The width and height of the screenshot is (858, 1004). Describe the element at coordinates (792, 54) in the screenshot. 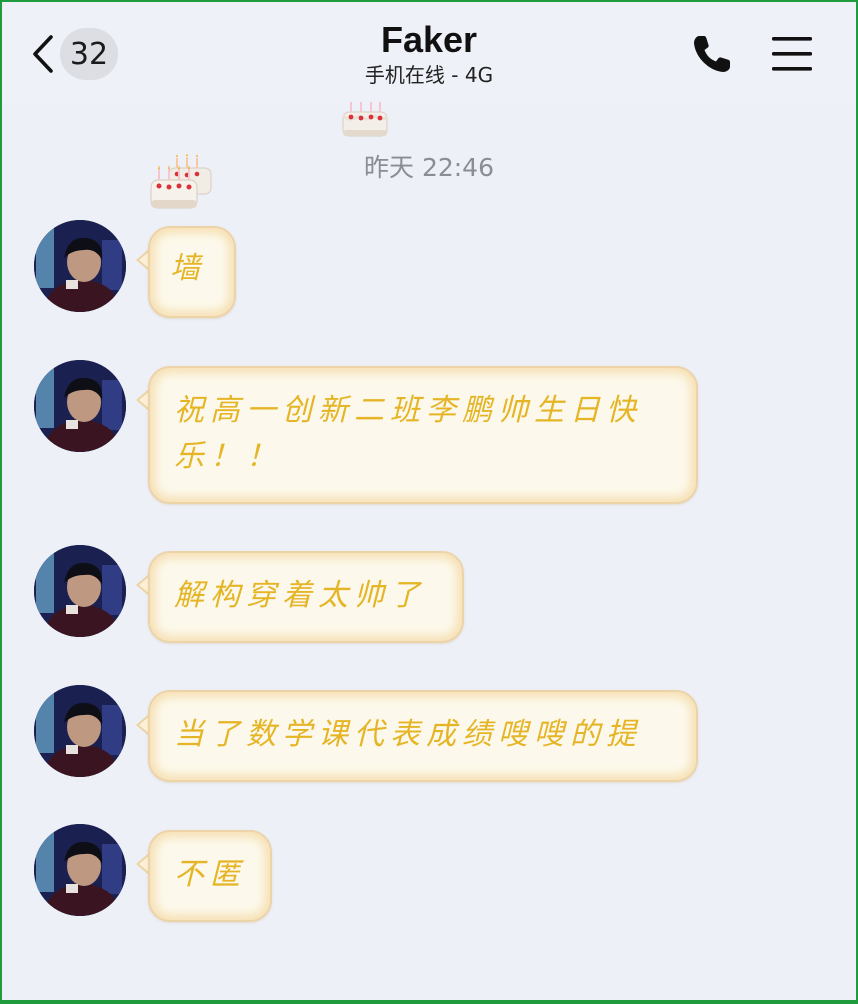

I see `menu-icon` at that location.